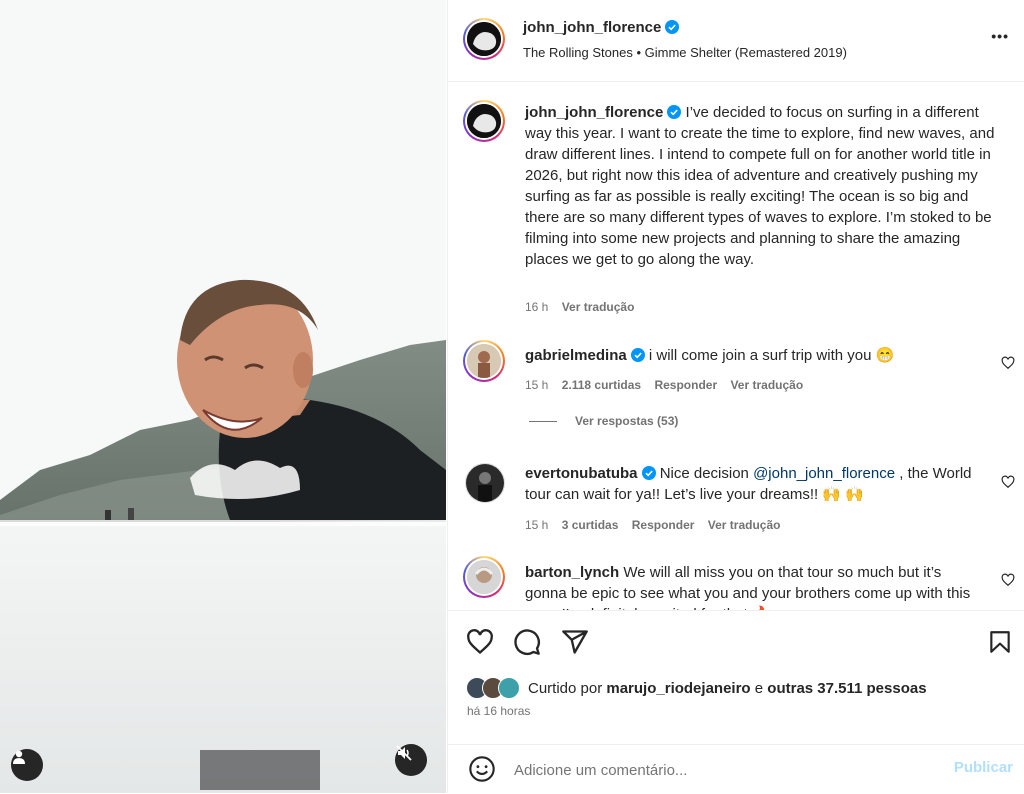 The width and height of the screenshot is (1024, 794). I want to click on caption-username: john_john_florence, so click(594, 112).